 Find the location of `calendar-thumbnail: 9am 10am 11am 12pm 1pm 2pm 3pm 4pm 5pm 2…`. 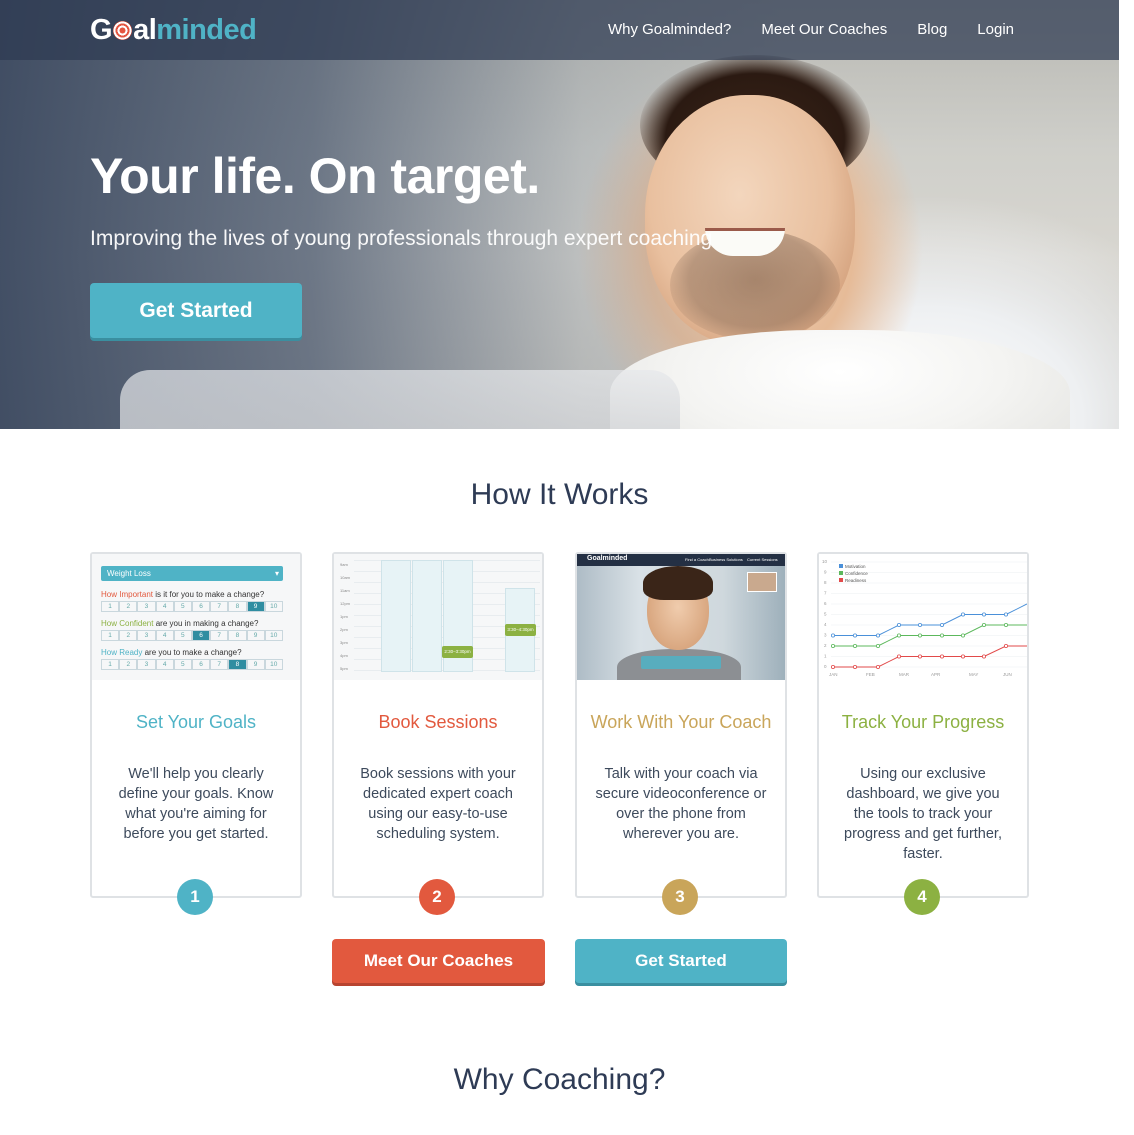

calendar-thumbnail: 9am 10am 11am 12pm 1pm 2pm 3pm 4pm 5pm 2… is located at coordinates (438, 617).